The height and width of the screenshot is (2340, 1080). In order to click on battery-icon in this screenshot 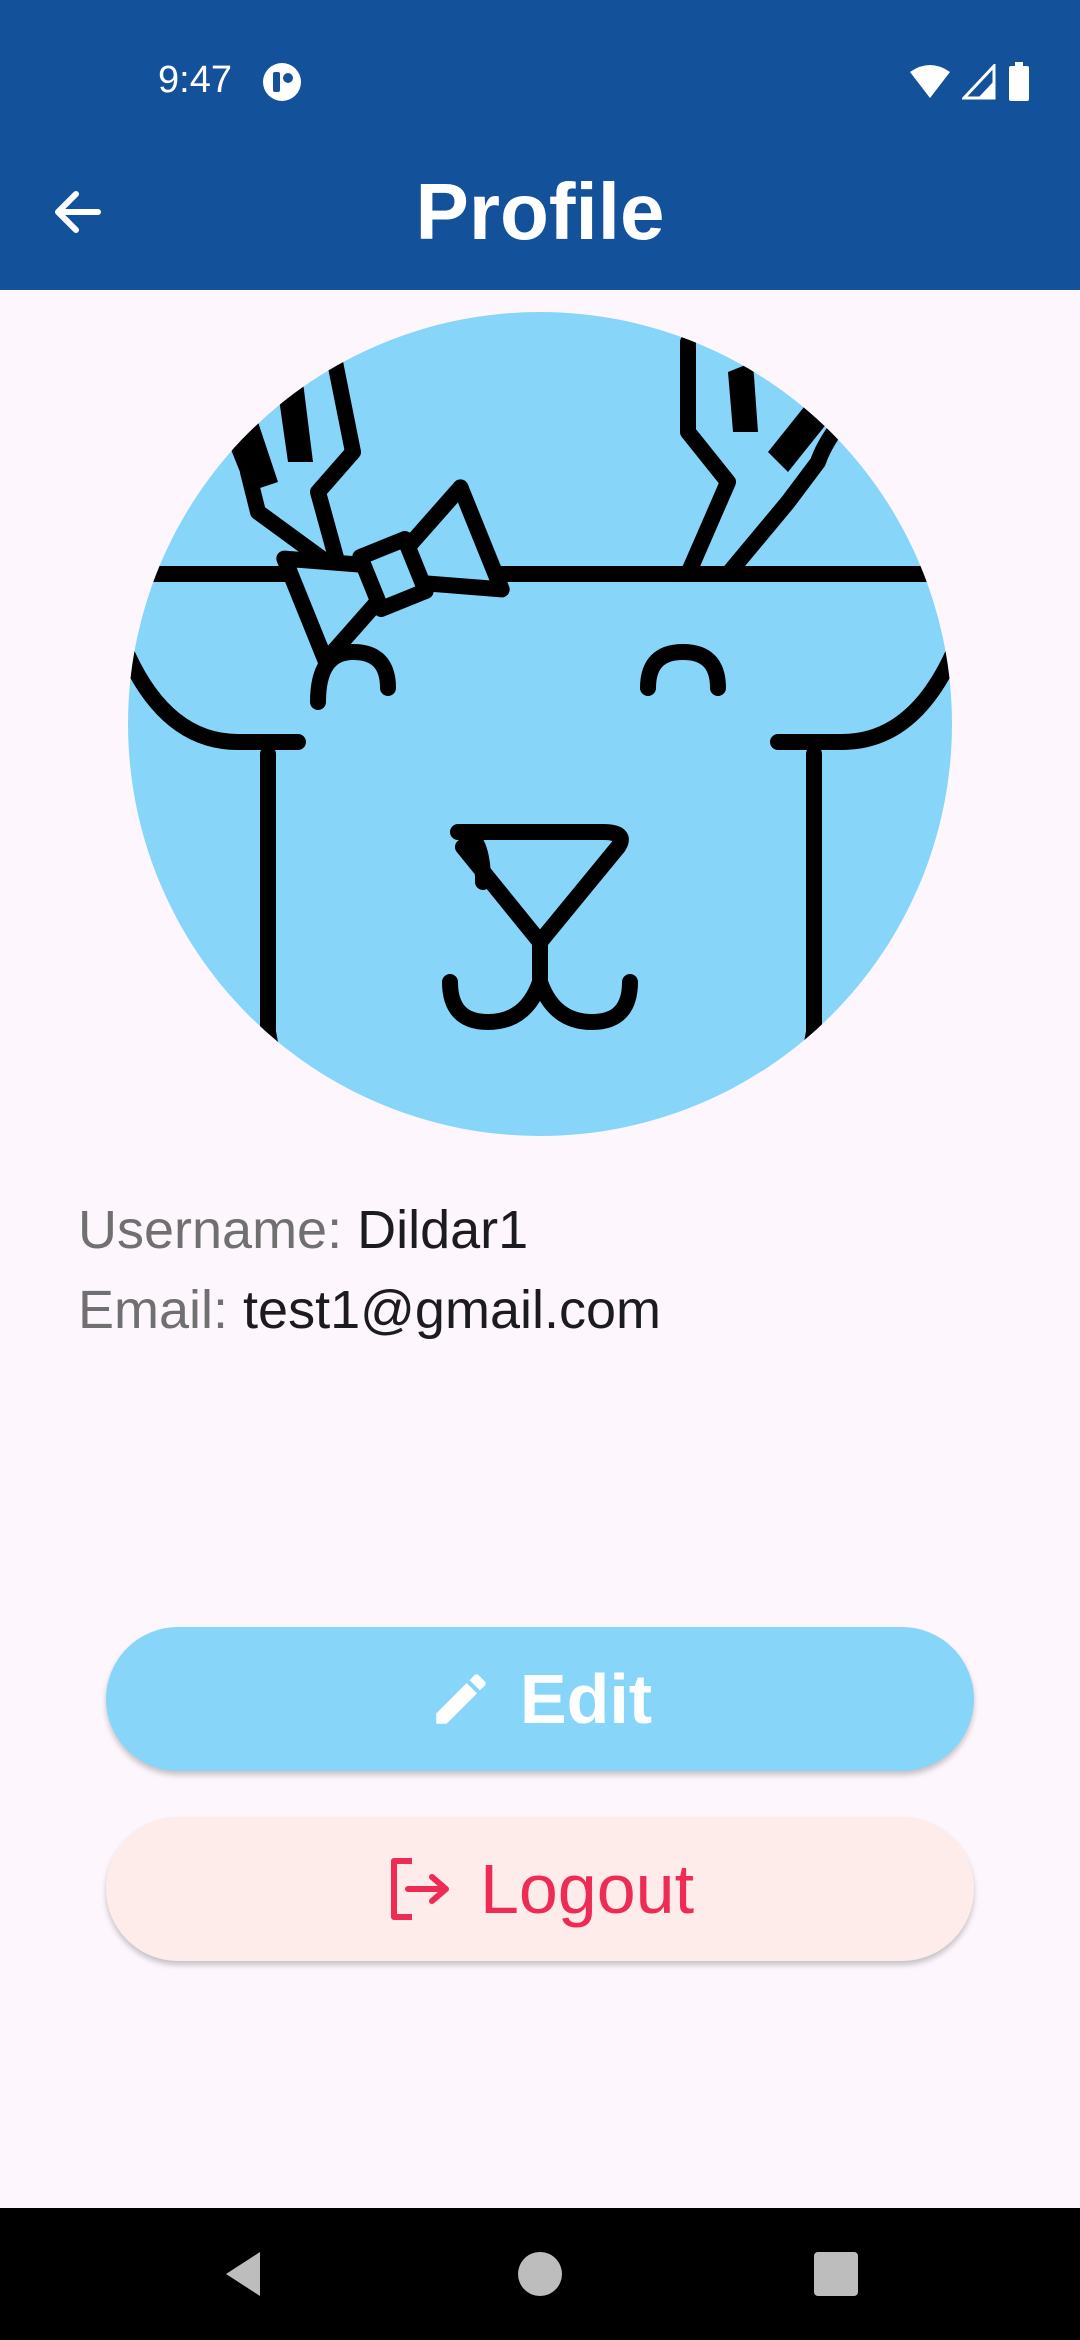, I will do `click(1019, 81)`.